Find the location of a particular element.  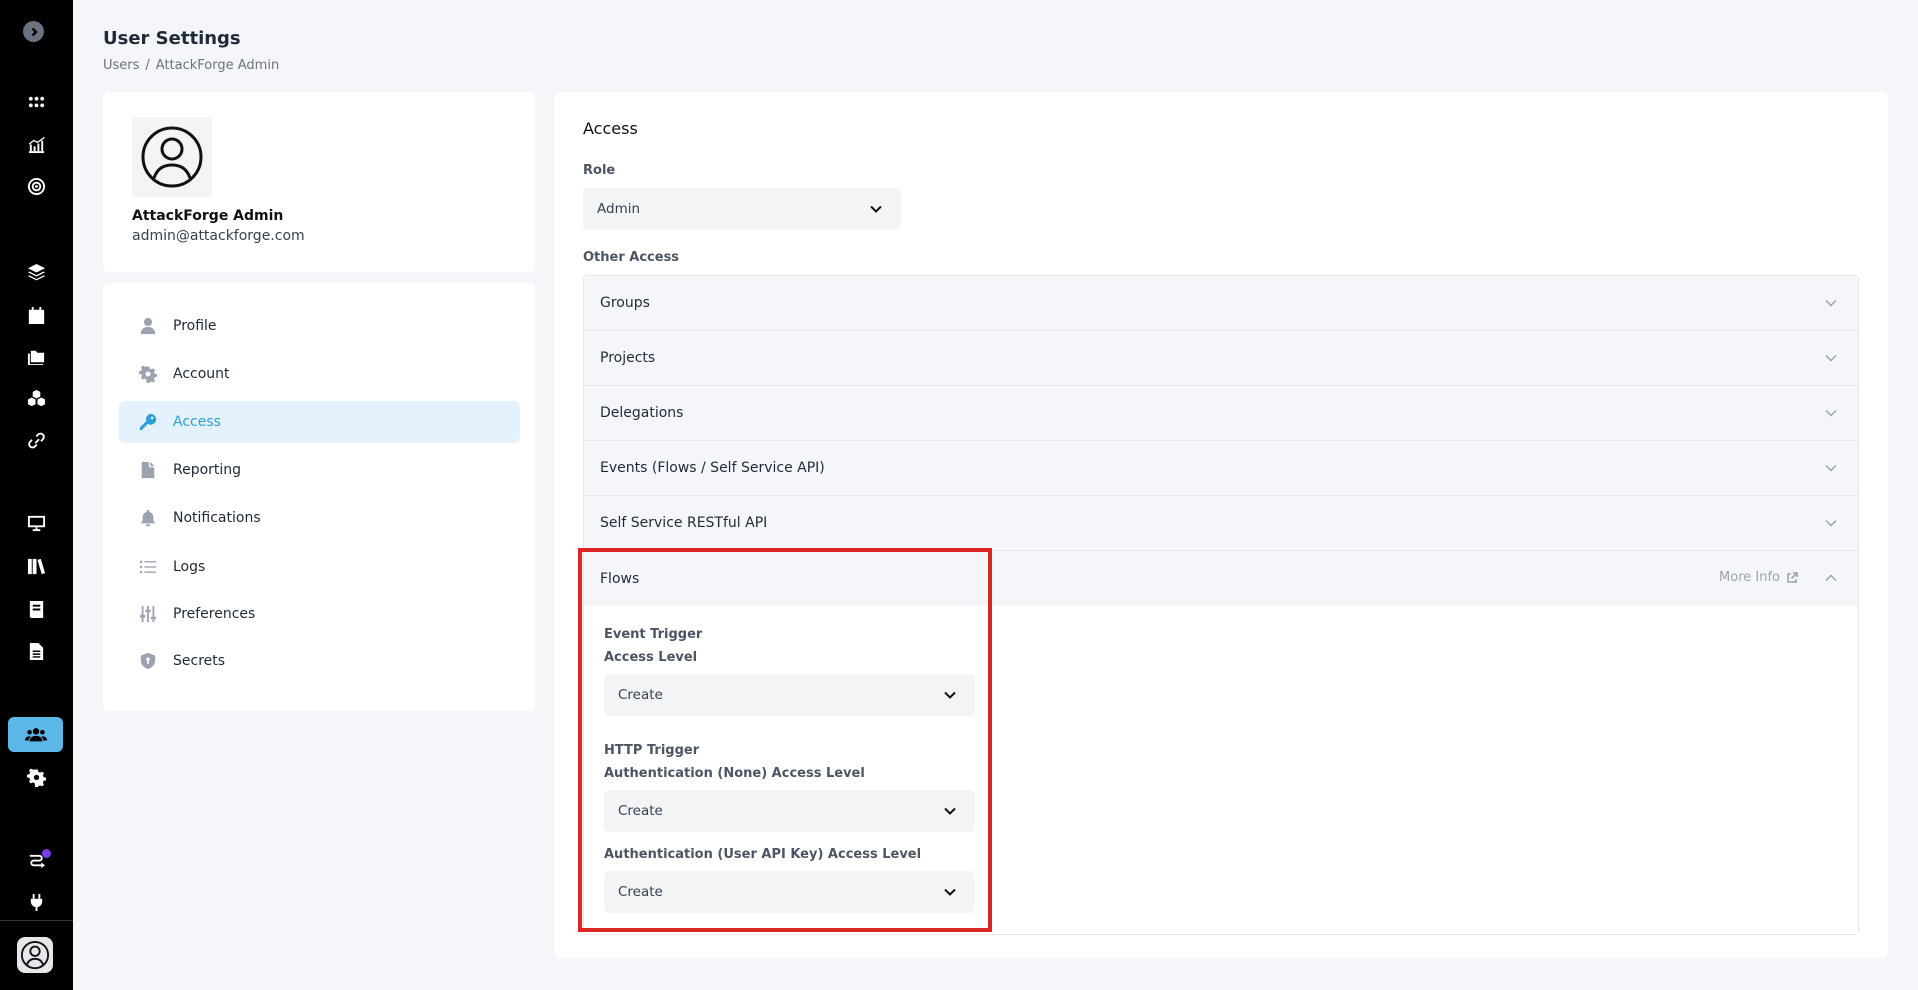

nav-item-label: Profile is located at coordinates (195, 326).